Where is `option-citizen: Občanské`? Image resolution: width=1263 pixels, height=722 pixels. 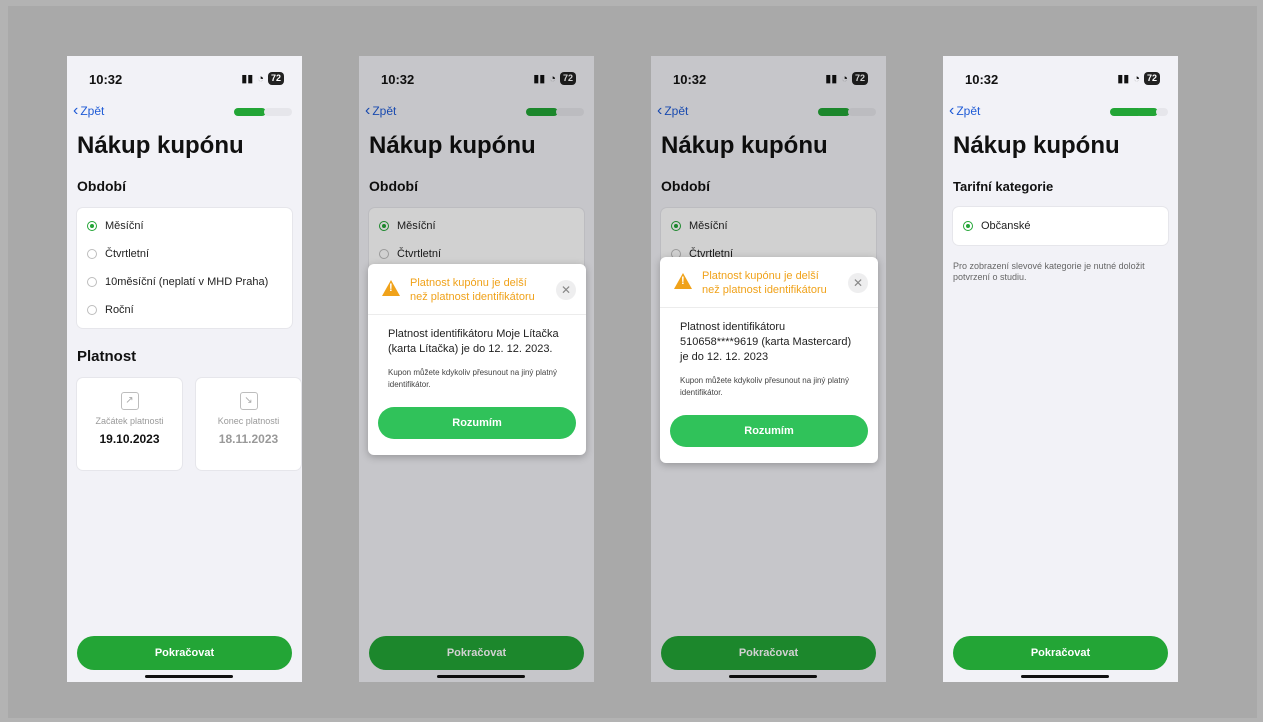 option-citizen: Občanské is located at coordinates (1060, 226).